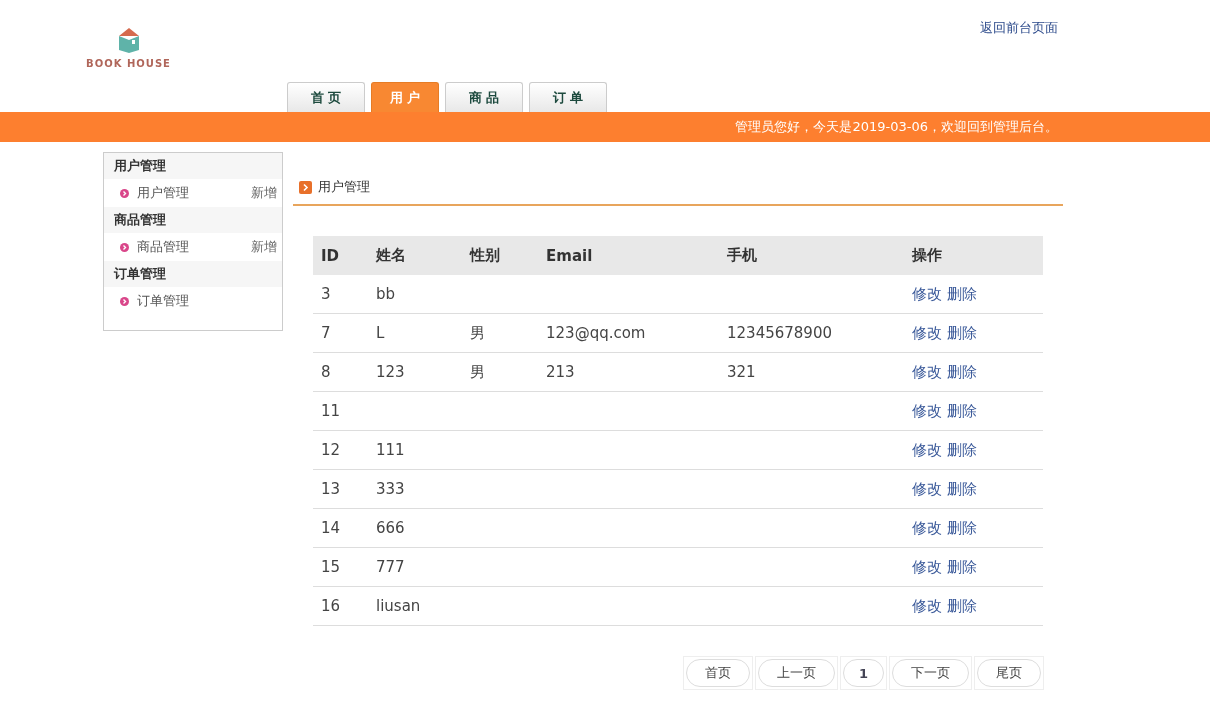 This screenshot has height=727, width=1210. What do you see at coordinates (415, 450) in the screenshot?
I see `table-cell: 111` at bounding box center [415, 450].